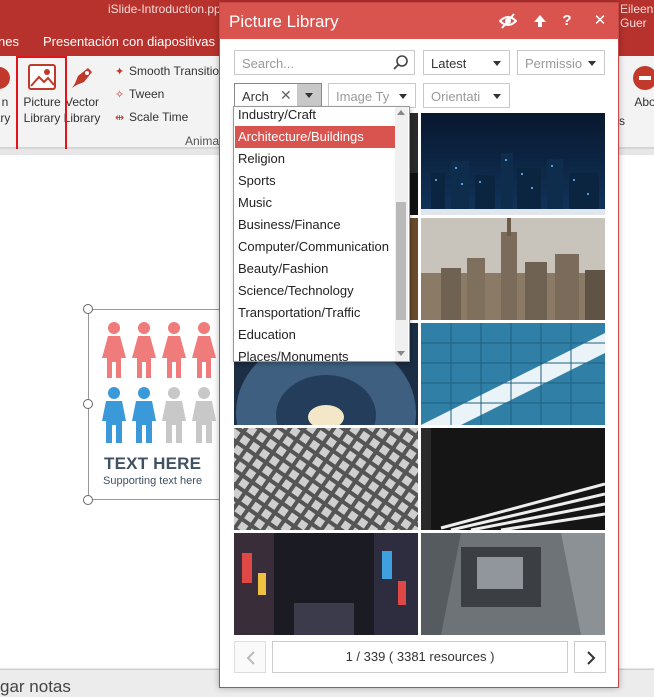 This screenshot has height=697, width=654. Describe the element at coordinates (363, 96) in the screenshot. I see `image-type-value: Image Ty` at that location.